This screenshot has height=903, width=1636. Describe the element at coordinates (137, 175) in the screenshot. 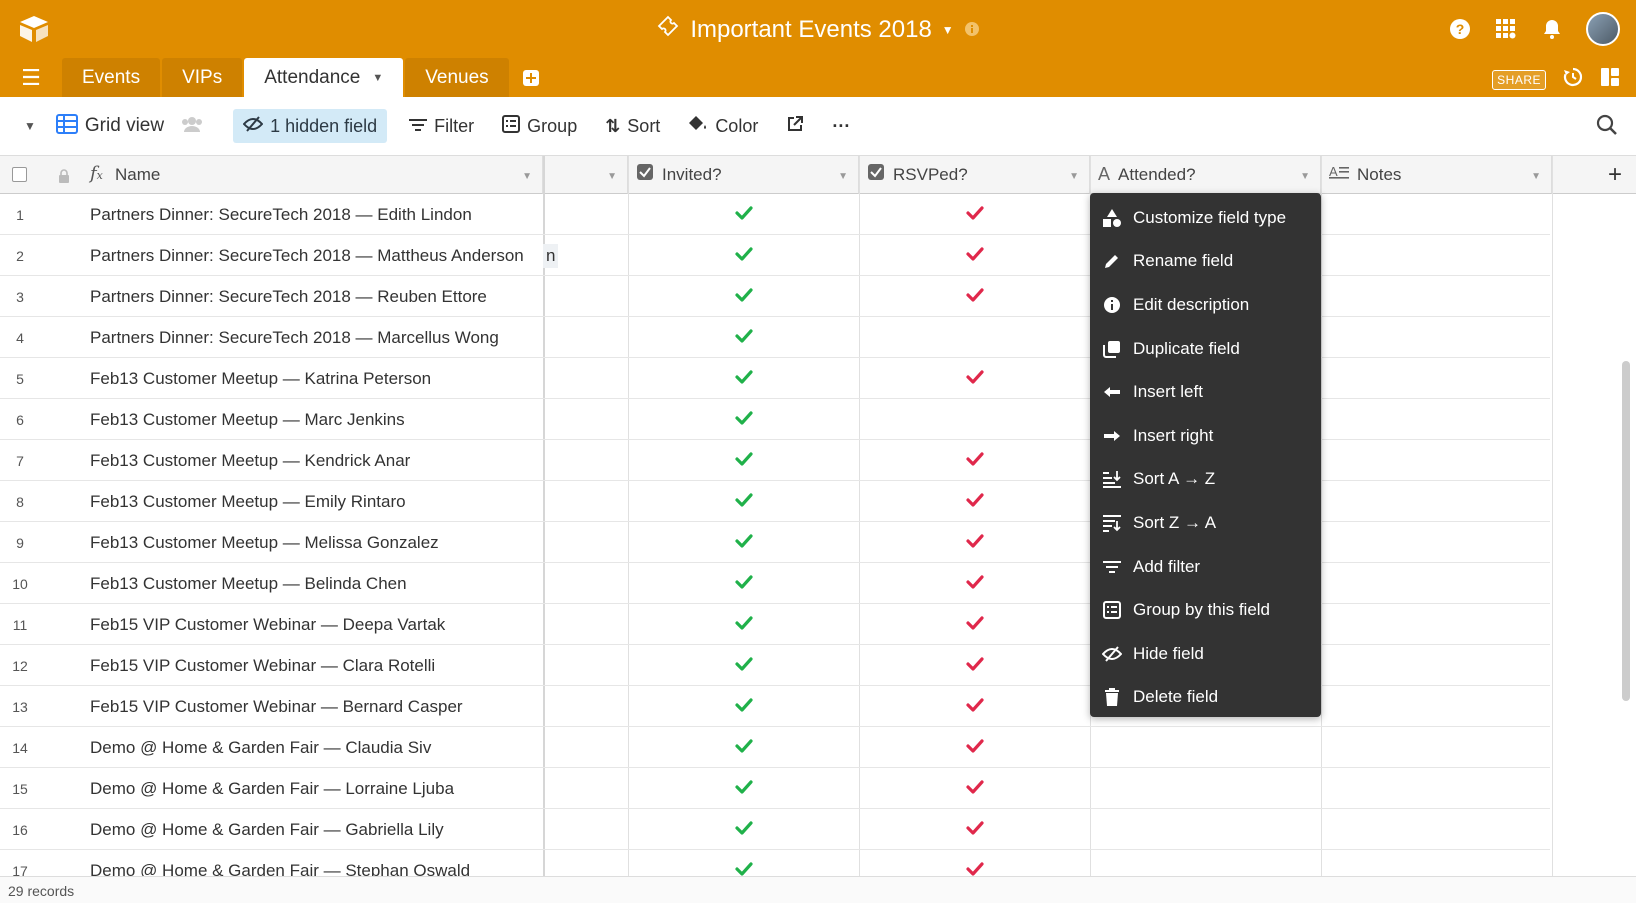

I see `column-header-name: Name` at that location.